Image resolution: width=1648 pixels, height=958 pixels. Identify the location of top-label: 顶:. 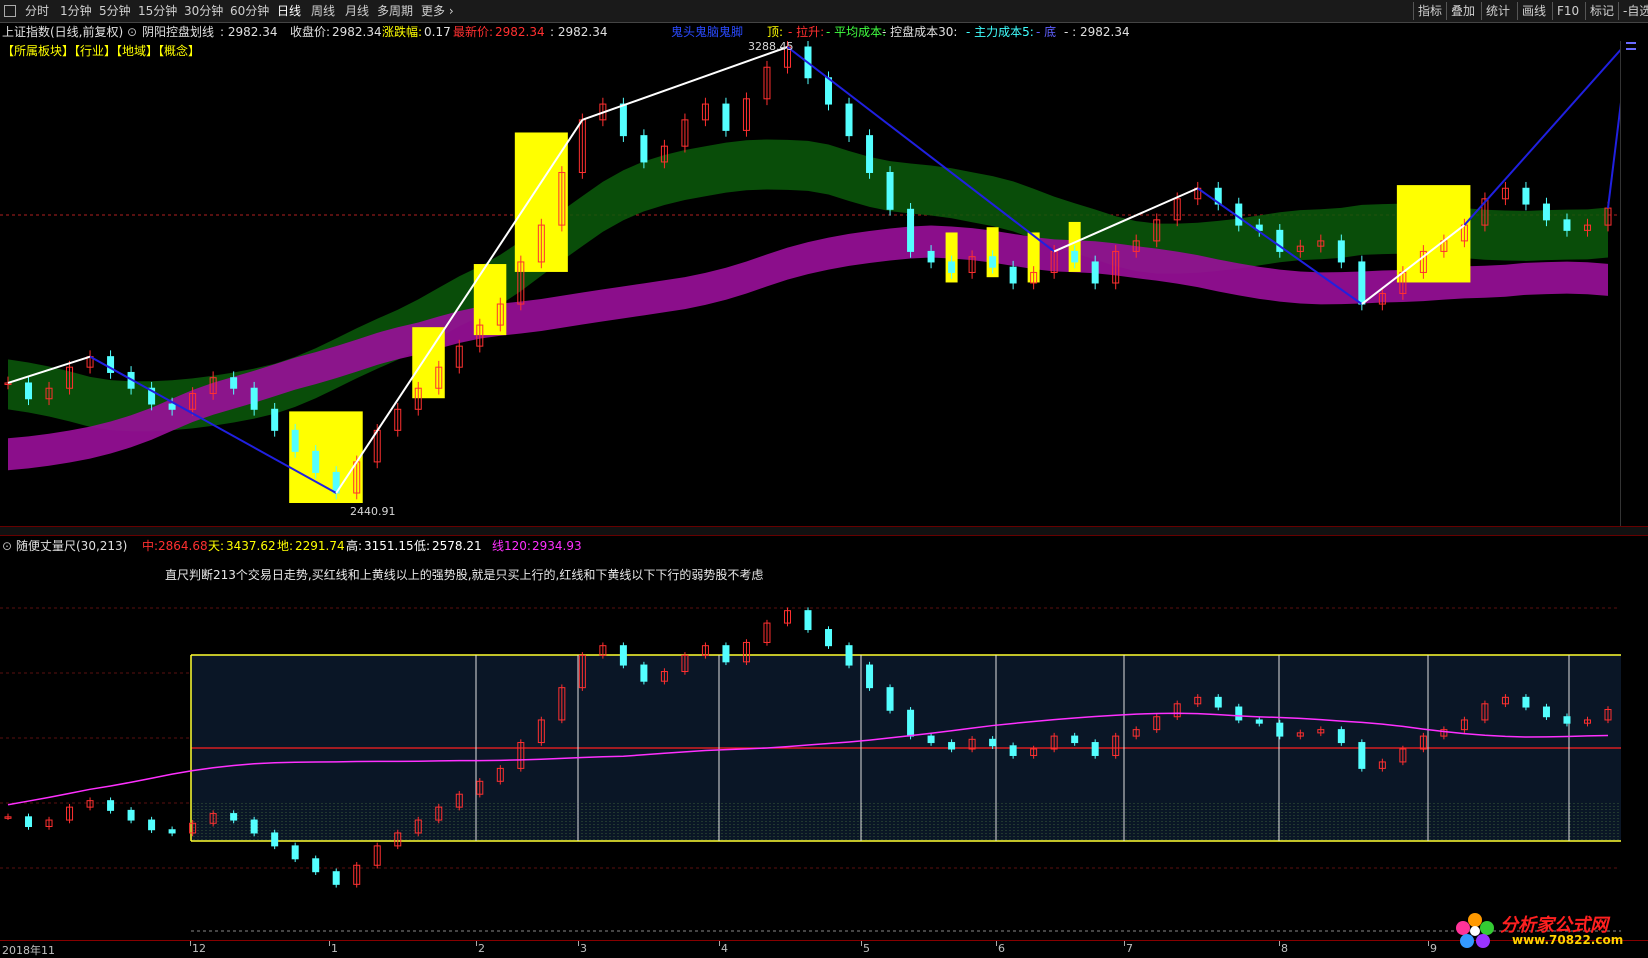
(775, 32).